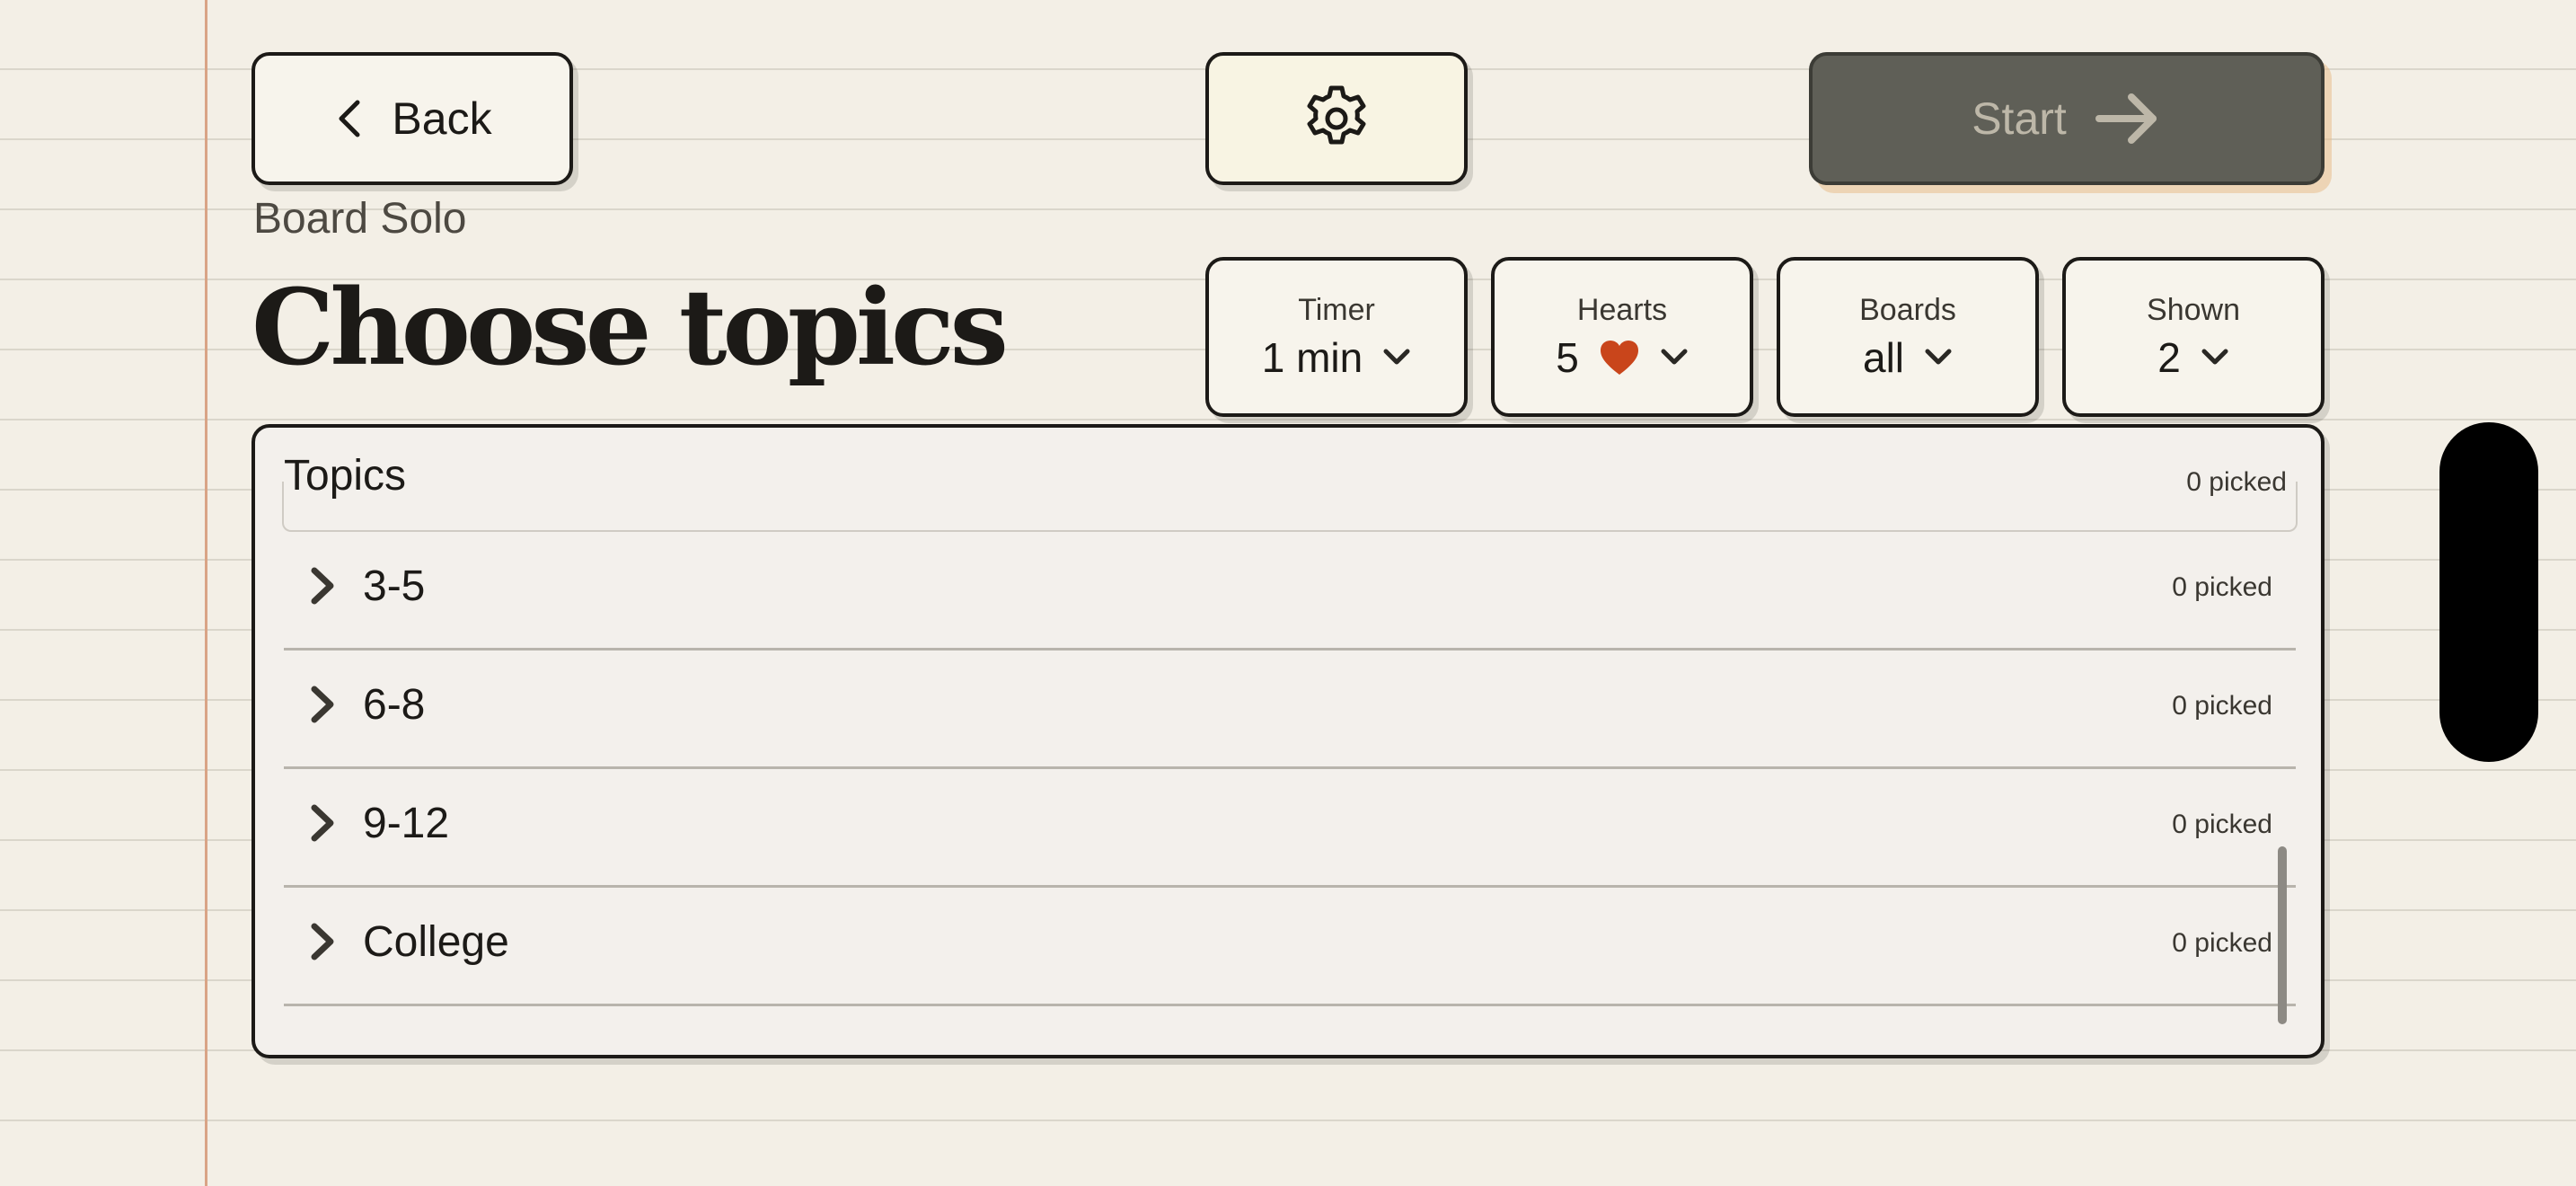 Image resolution: width=2576 pixels, height=1186 pixels. I want to click on boards-picker-value: all, so click(1883, 357).